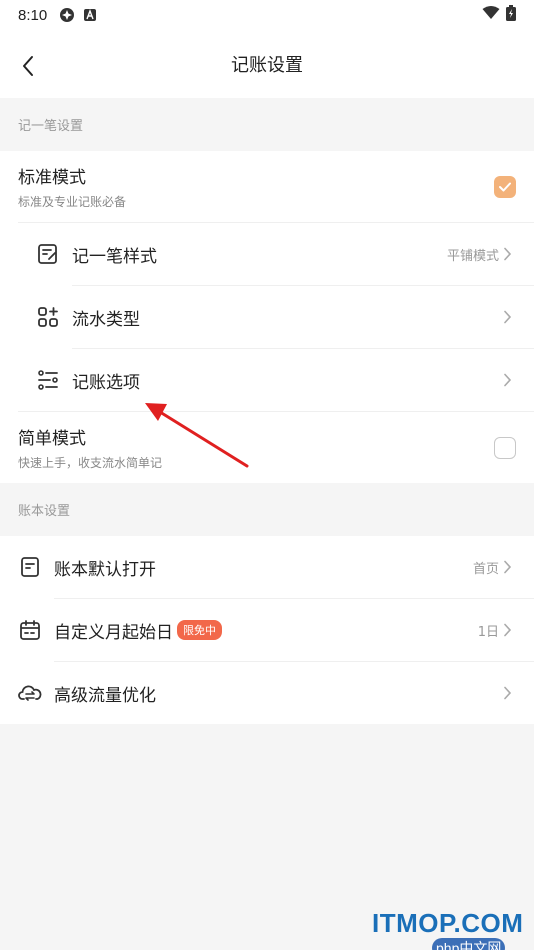 This screenshot has height=950, width=534. Describe the element at coordinates (505, 447) in the screenshot. I see `simple-mode-checkbox` at that location.